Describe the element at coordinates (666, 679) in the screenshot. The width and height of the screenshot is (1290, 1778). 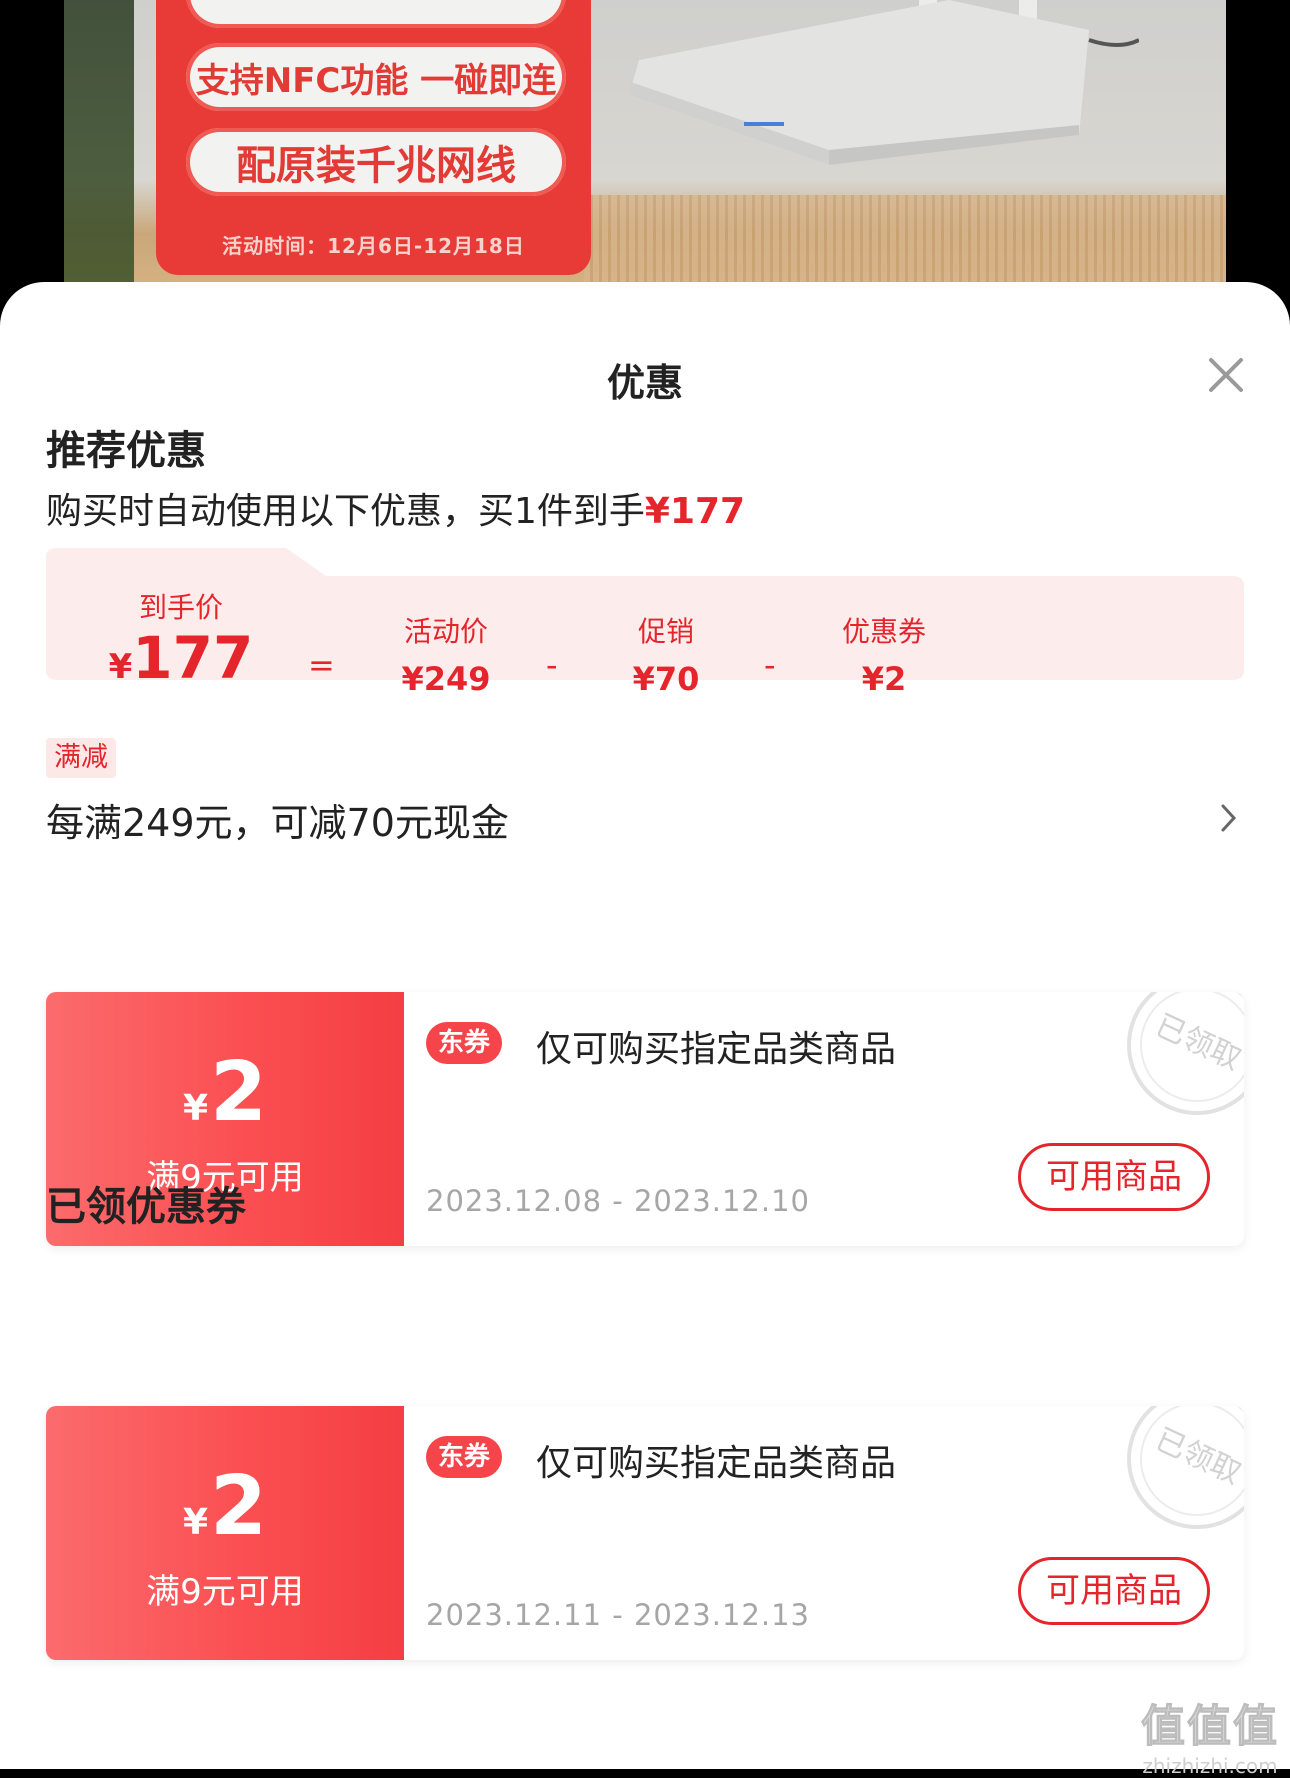
I see `promotion-value: ¥70` at that location.